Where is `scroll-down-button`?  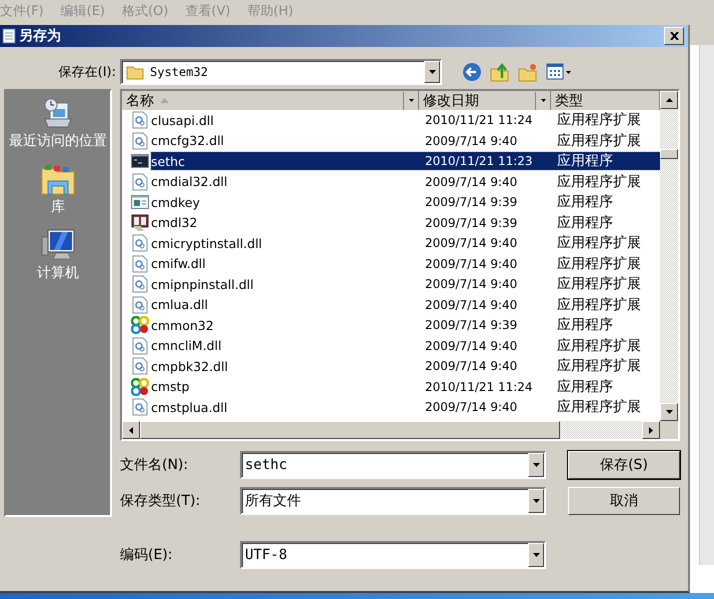
scroll-down-button is located at coordinates (669, 412).